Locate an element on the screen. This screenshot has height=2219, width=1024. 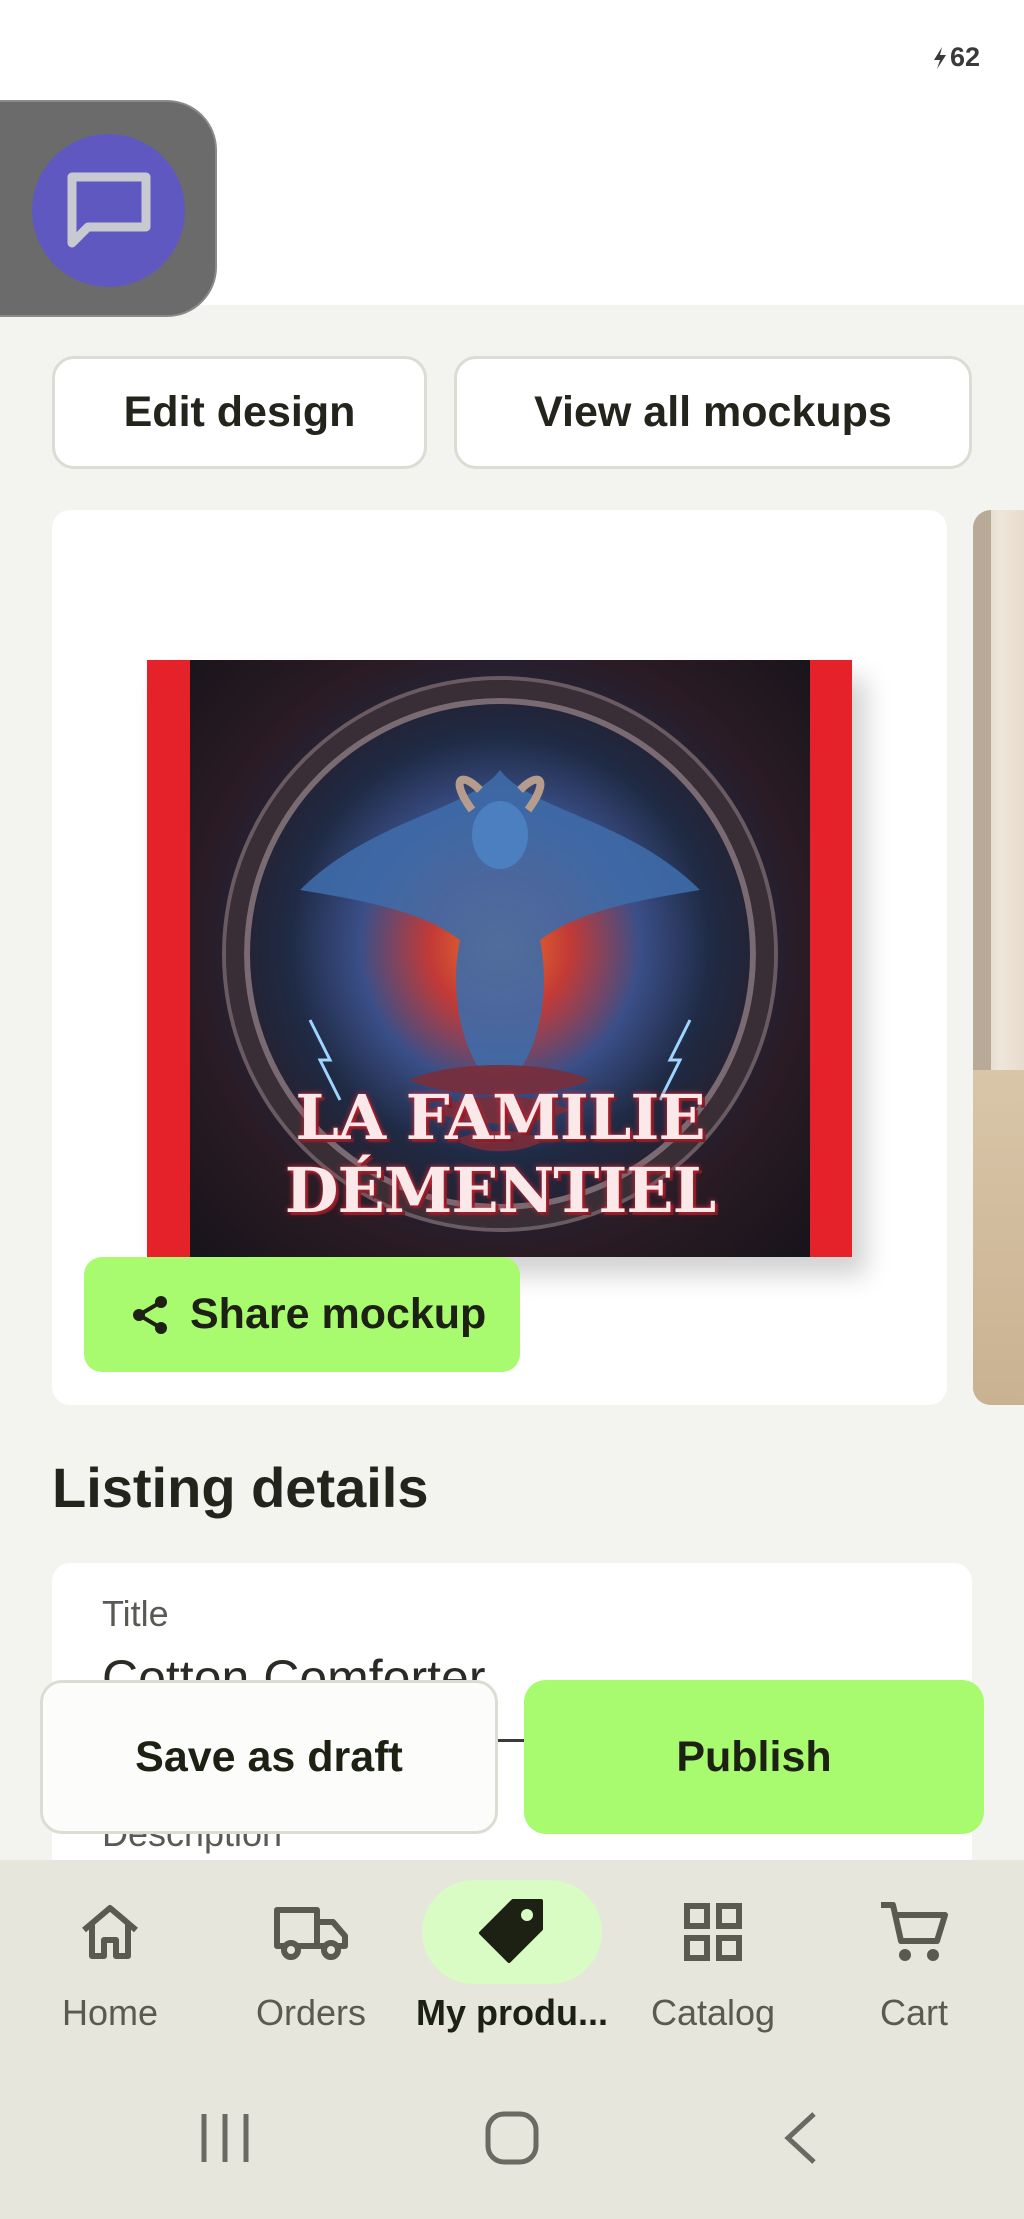
publish-button: Publish is located at coordinates (754, 1757).